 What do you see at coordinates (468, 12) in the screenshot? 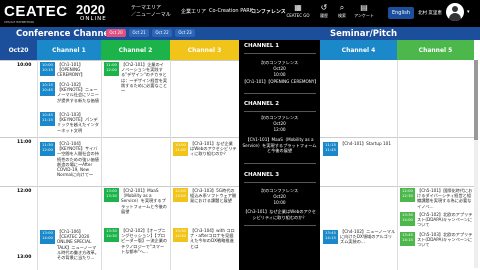
I see `chevron-down-icon: ▾` at bounding box center [468, 12].